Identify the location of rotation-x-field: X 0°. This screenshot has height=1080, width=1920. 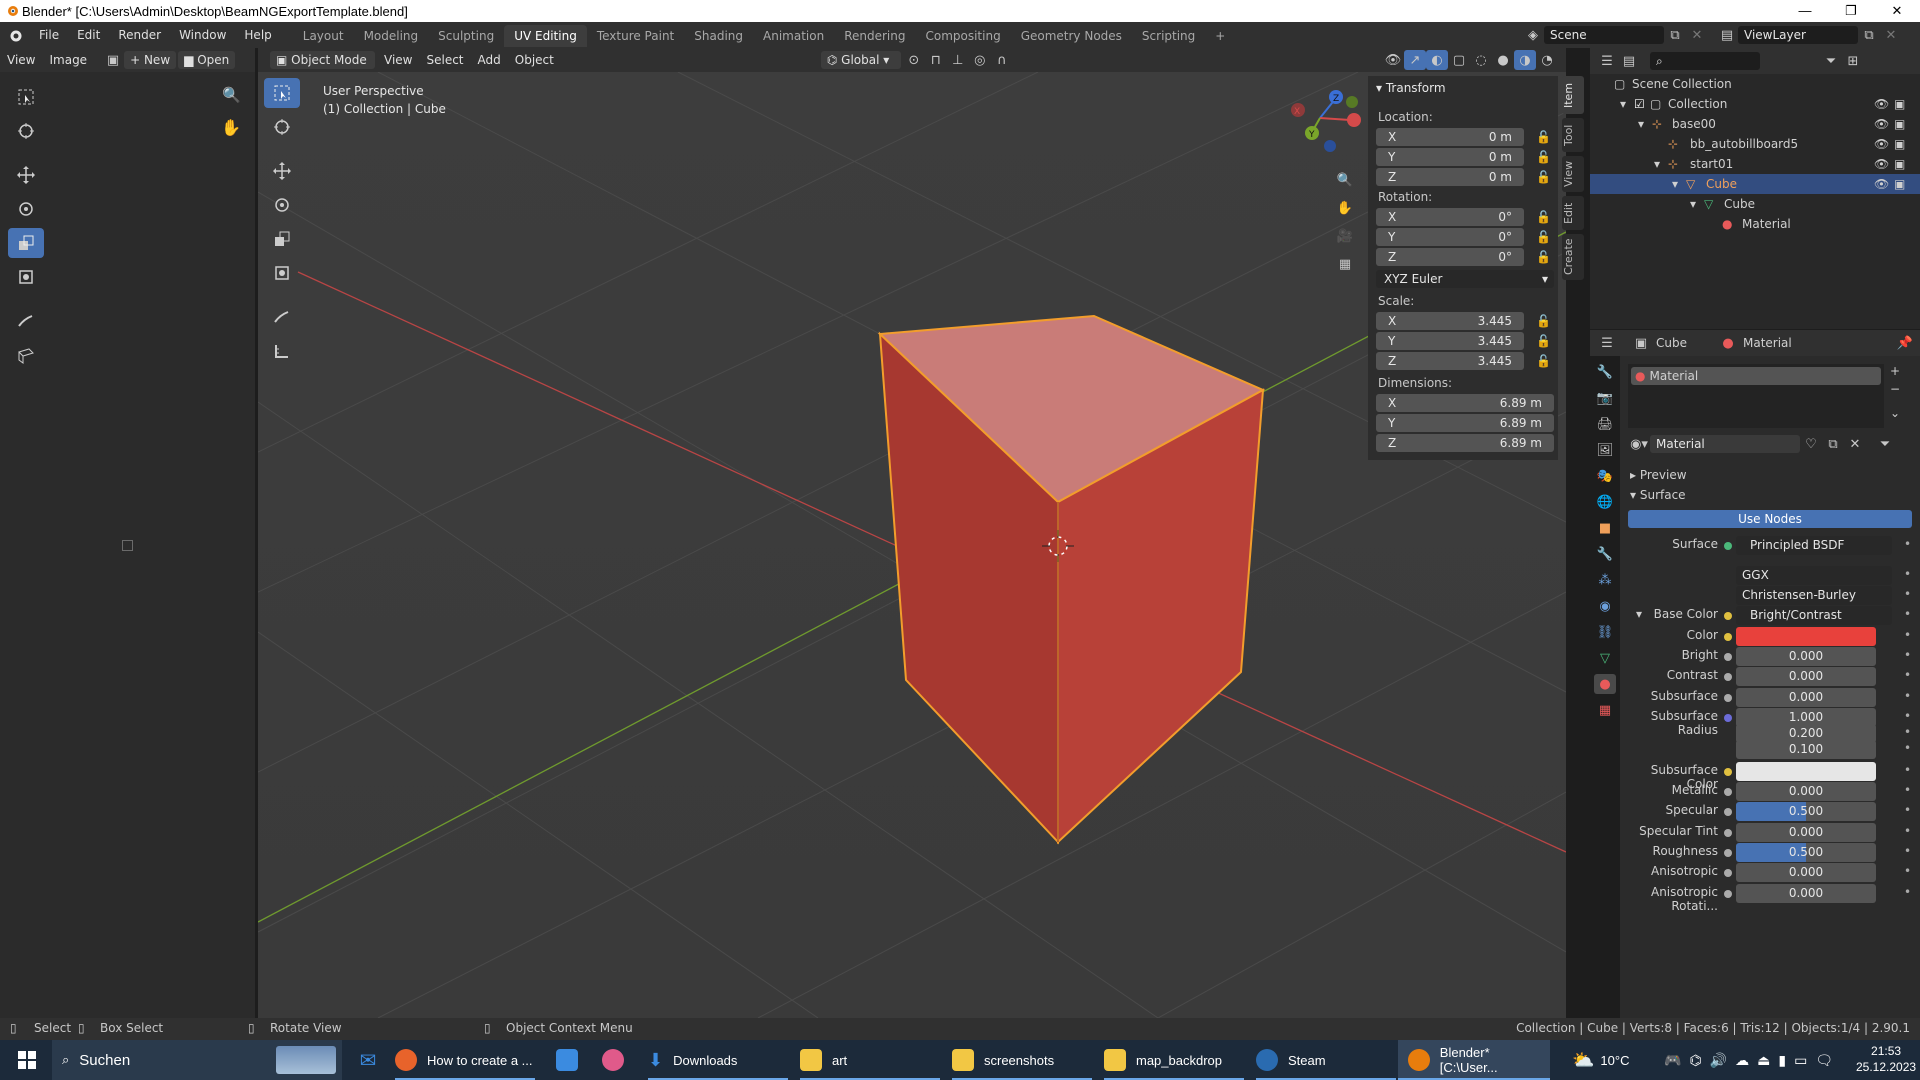
(1450, 217).